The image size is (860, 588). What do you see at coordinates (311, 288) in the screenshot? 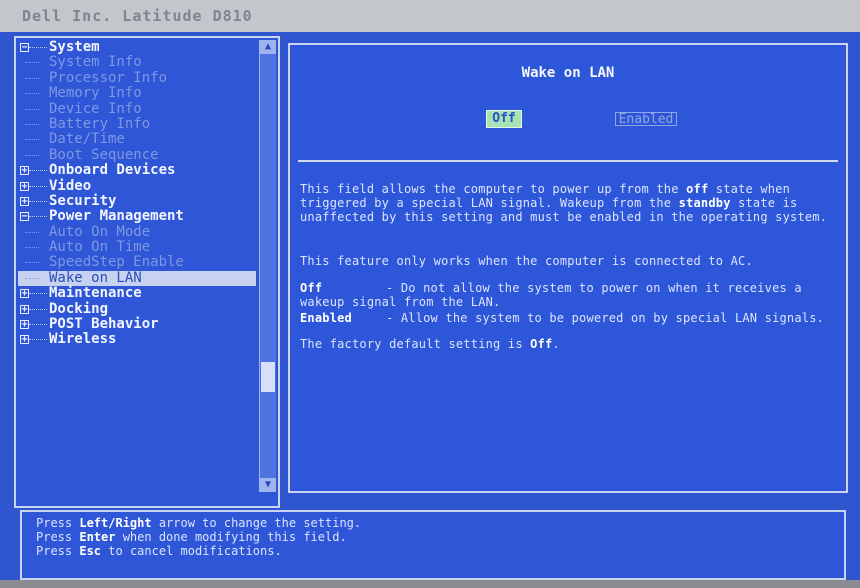
I see `off-term: Off` at bounding box center [311, 288].